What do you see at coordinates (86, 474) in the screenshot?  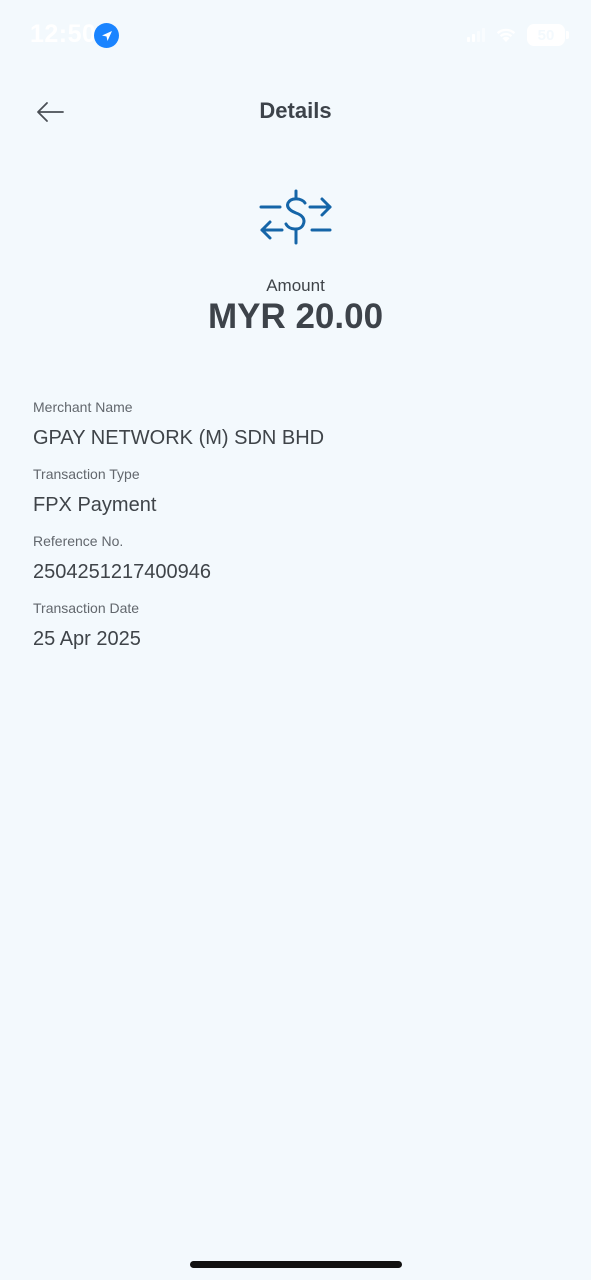 I see `transaction-type-label: Transaction Type` at bounding box center [86, 474].